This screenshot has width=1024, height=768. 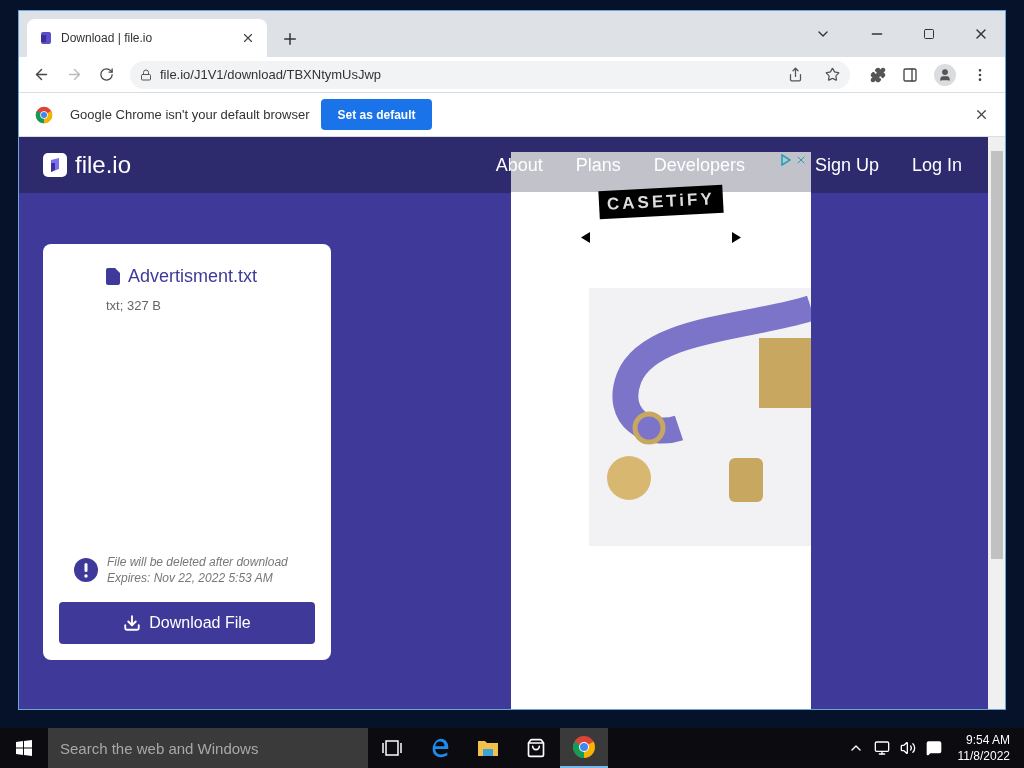 I want to click on folder-icon, so click(x=488, y=748).